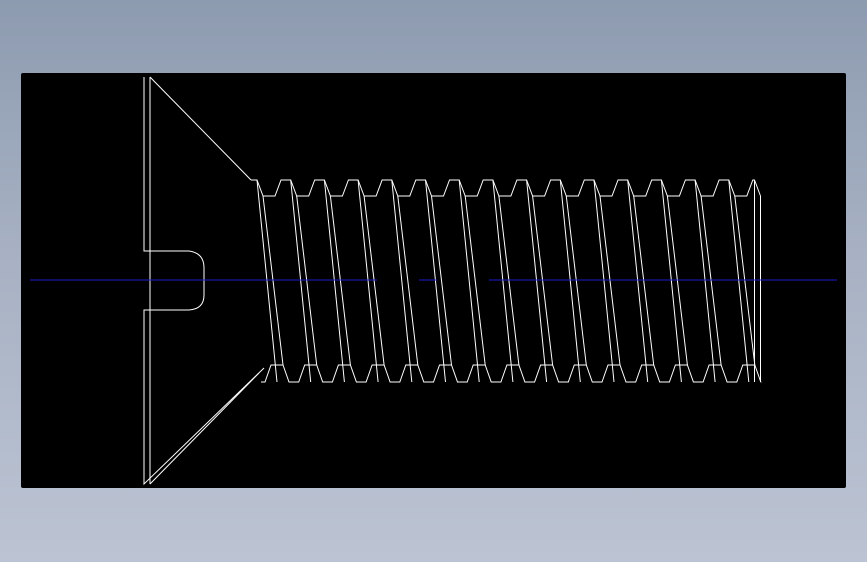 Image resolution: width=867 pixels, height=562 pixels. Describe the element at coordinates (204, 428) in the screenshot. I see `head-taper-bottom` at that location.